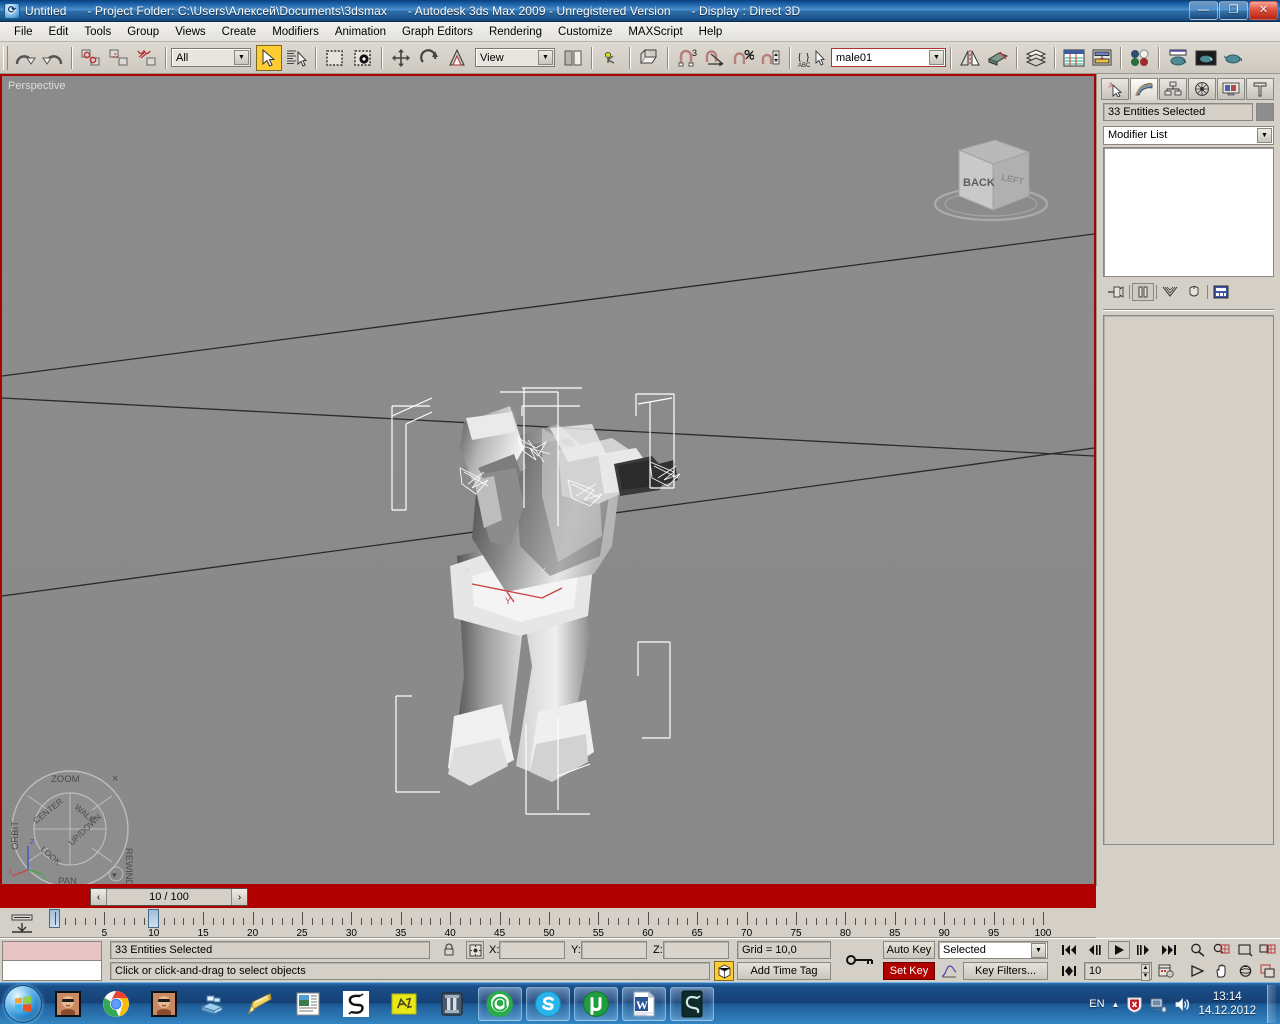 The width and height of the screenshot is (1280, 1024). I want to click on taskbar-item-word: W, so click(644, 1003).